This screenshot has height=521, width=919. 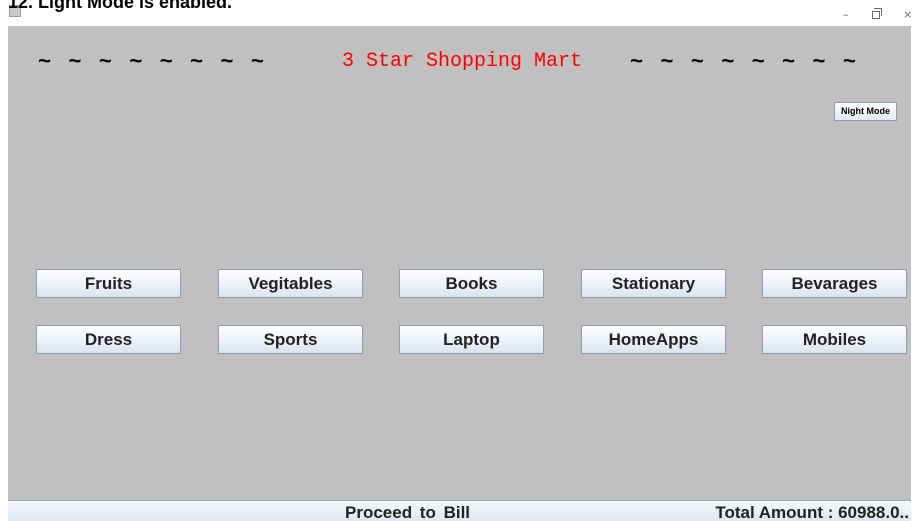 What do you see at coordinates (653, 339) in the screenshot?
I see `homeapps-button: HomeApps` at bounding box center [653, 339].